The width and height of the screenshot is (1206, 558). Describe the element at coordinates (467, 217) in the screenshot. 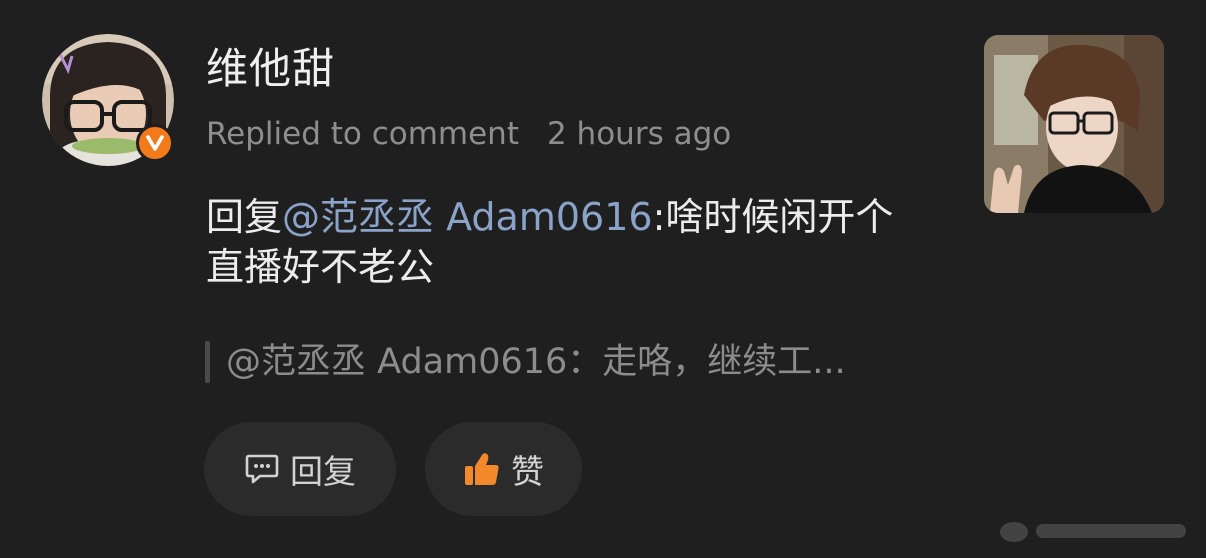

I see `mention-link: @范丞丞 Adam0616` at that location.